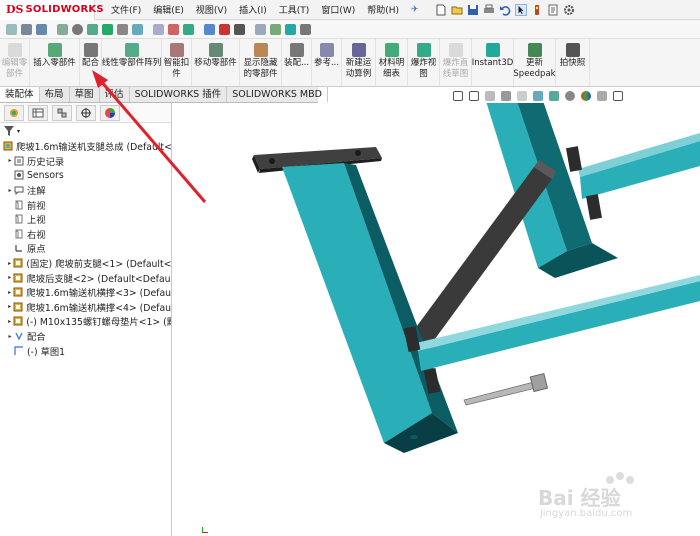 The image size is (700, 536). Describe the element at coordinates (168, 9) in the screenshot. I see `menu-edit: 编辑(E)` at that location.